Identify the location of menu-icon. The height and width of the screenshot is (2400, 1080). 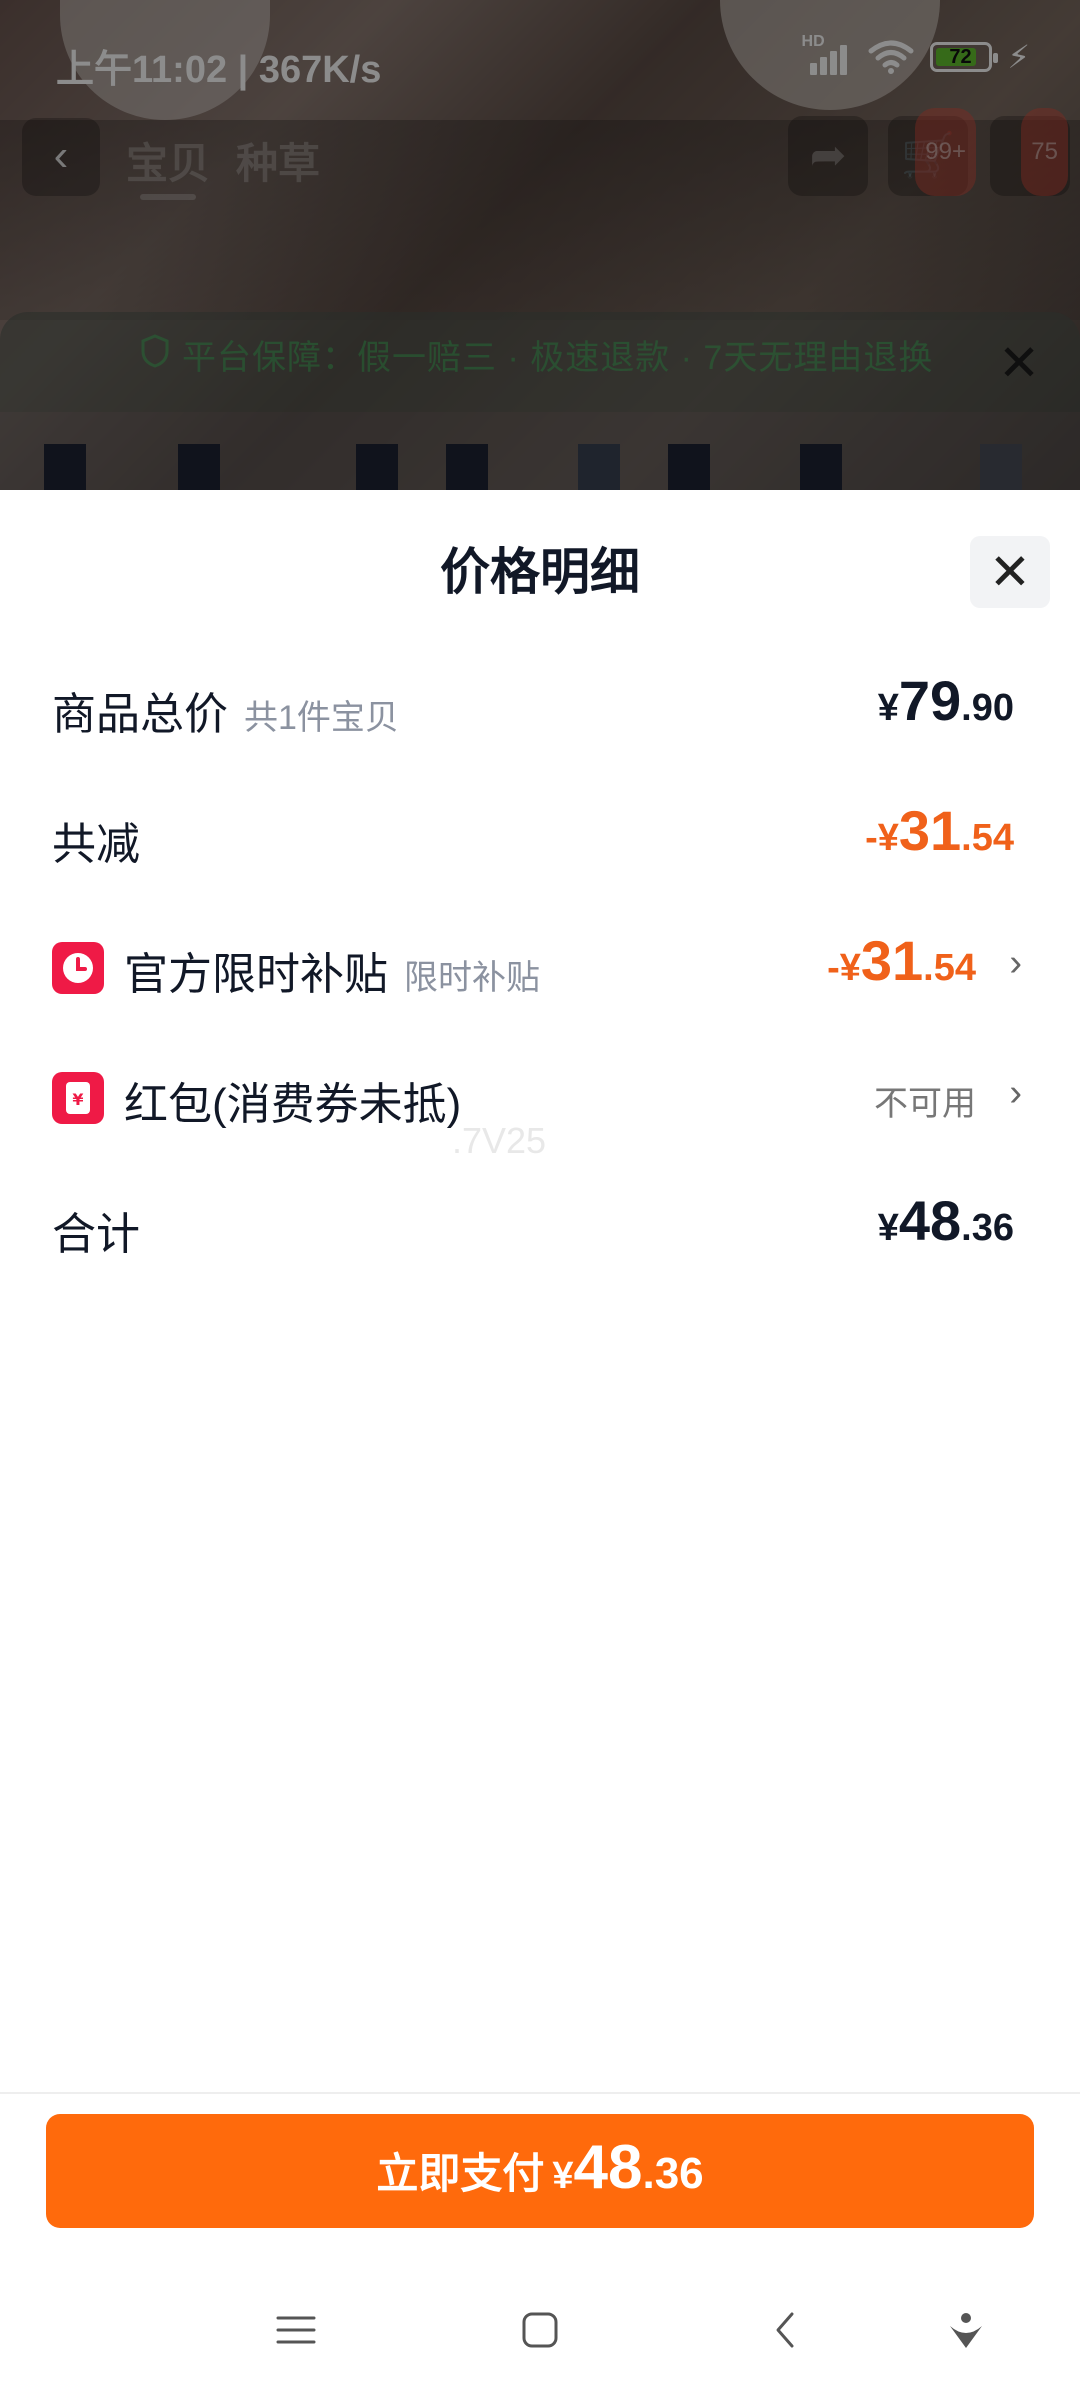
(296, 2330).